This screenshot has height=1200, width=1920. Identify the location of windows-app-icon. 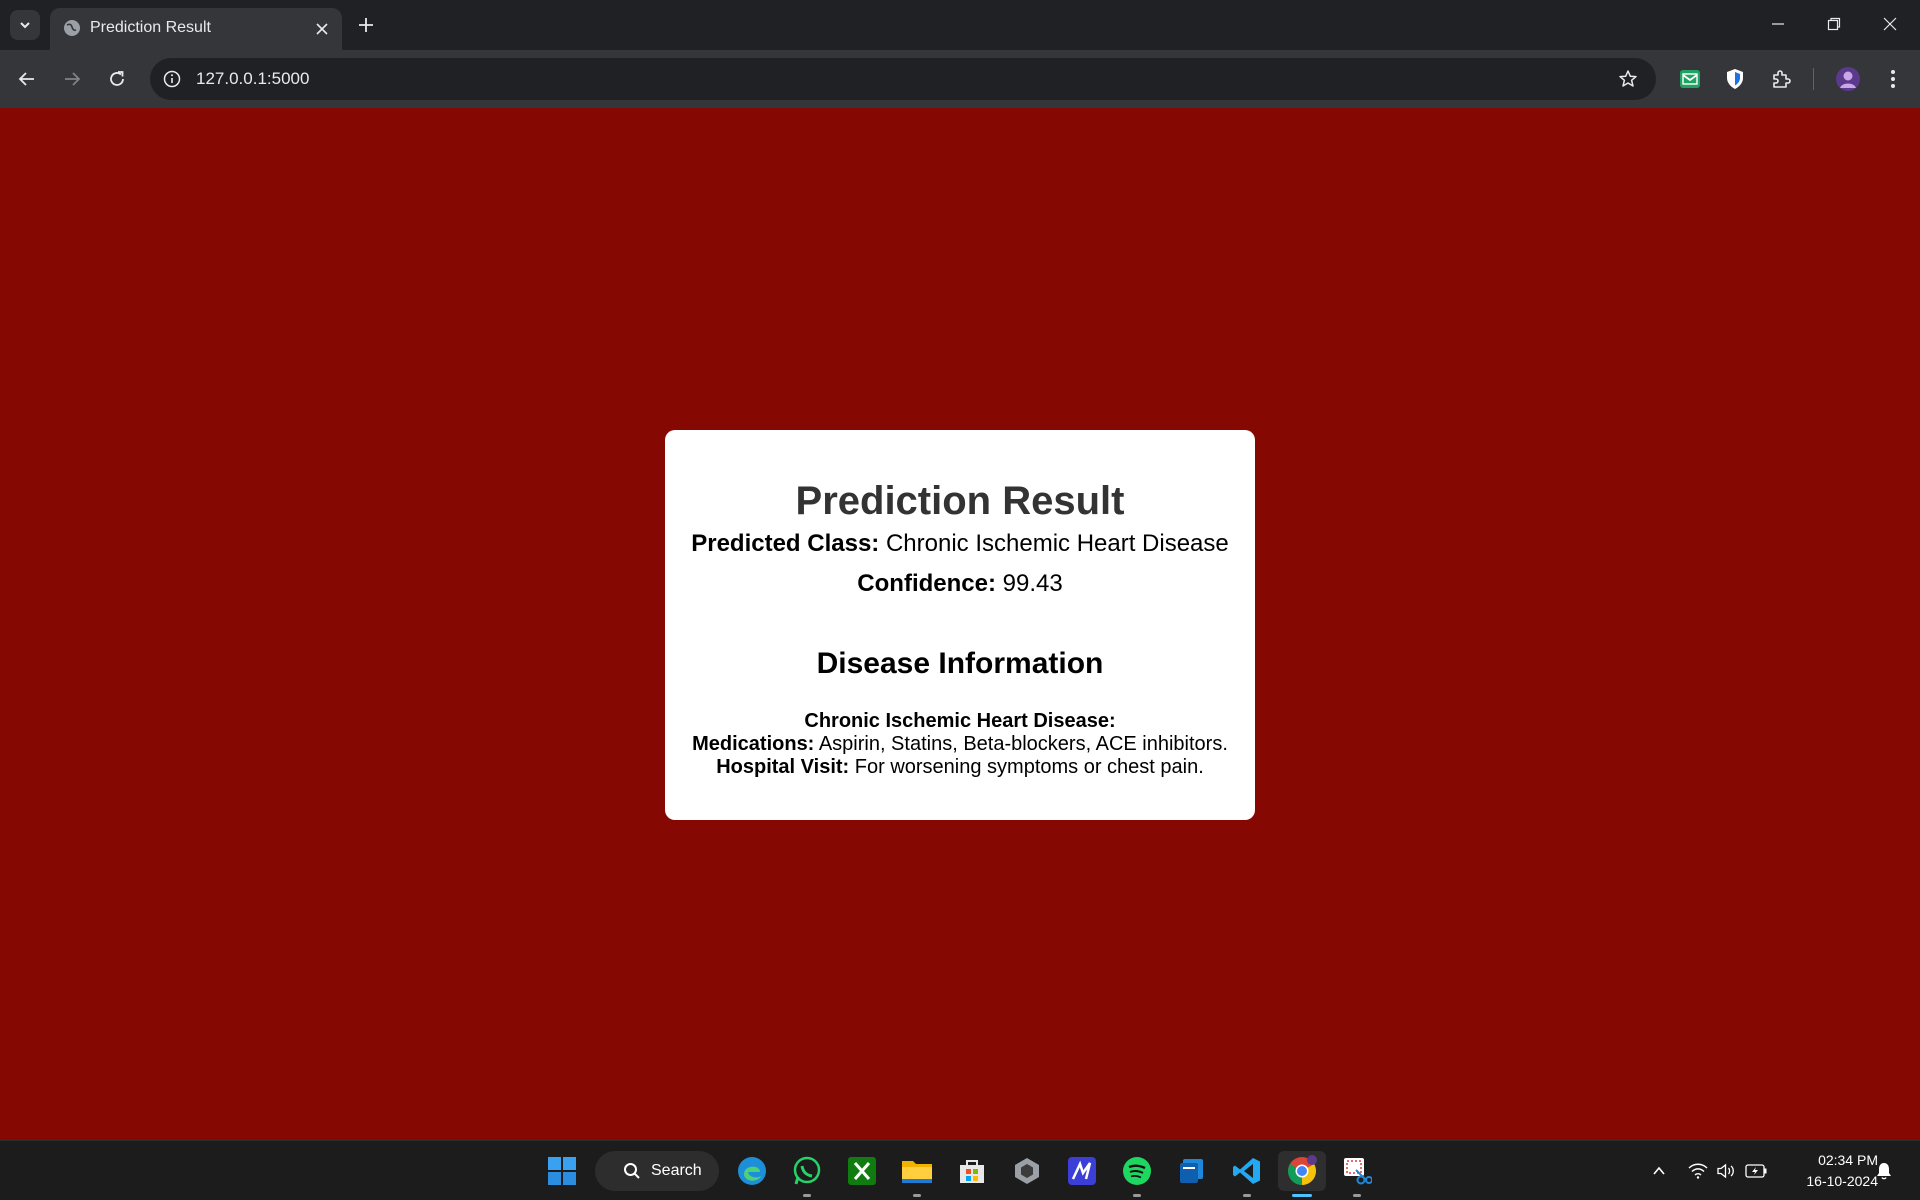
(1191, 1171).